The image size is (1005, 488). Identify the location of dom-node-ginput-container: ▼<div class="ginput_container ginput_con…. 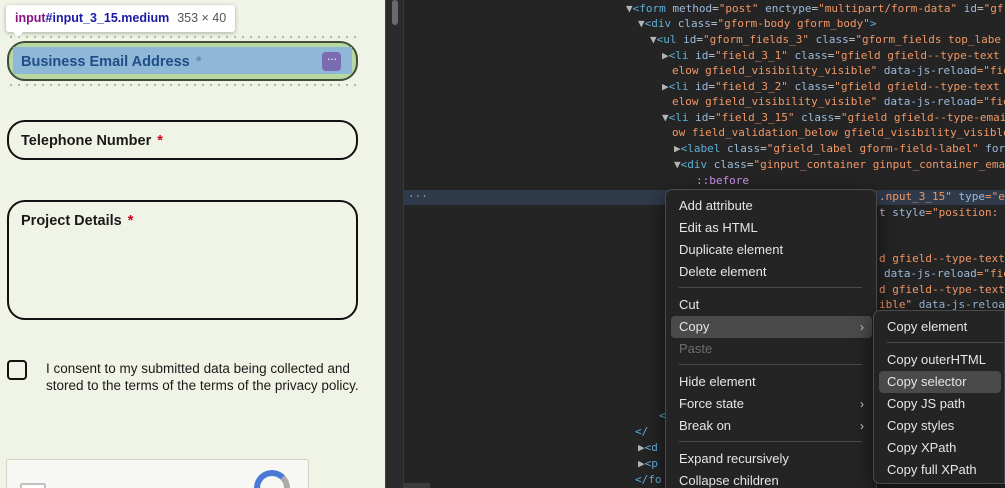
(839, 165).